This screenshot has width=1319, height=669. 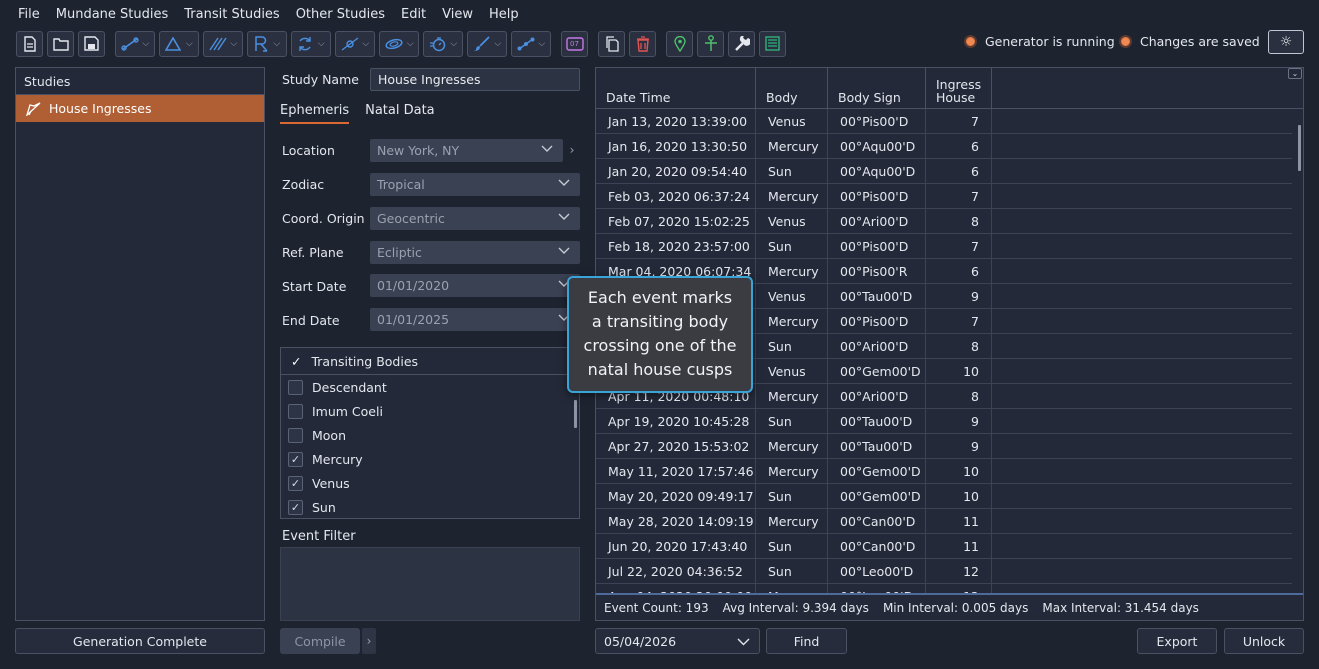 What do you see at coordinates (60, 43) in the screenshot?
I see `open-folder-button` at bounding box center [60, 43].